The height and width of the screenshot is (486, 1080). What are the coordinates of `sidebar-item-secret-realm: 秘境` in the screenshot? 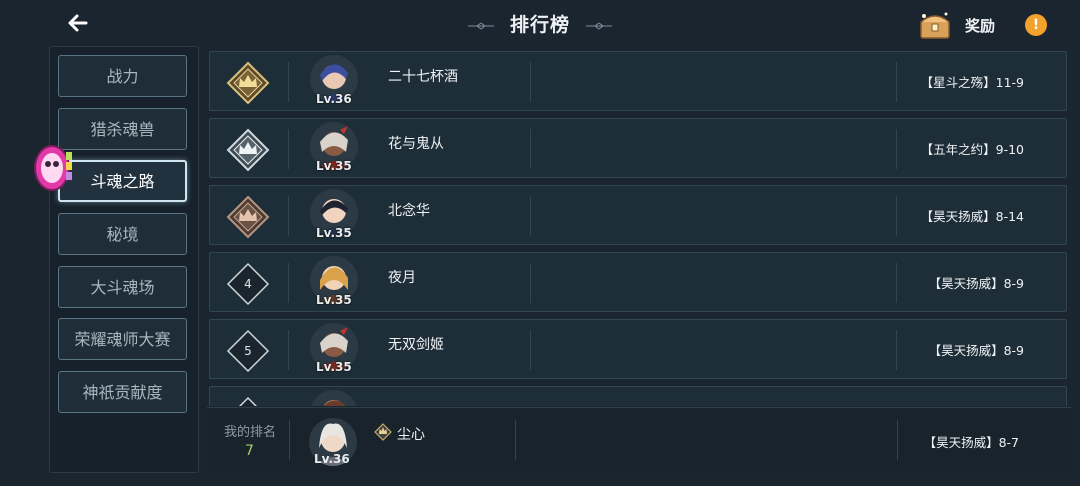 It's located at (122, 234).